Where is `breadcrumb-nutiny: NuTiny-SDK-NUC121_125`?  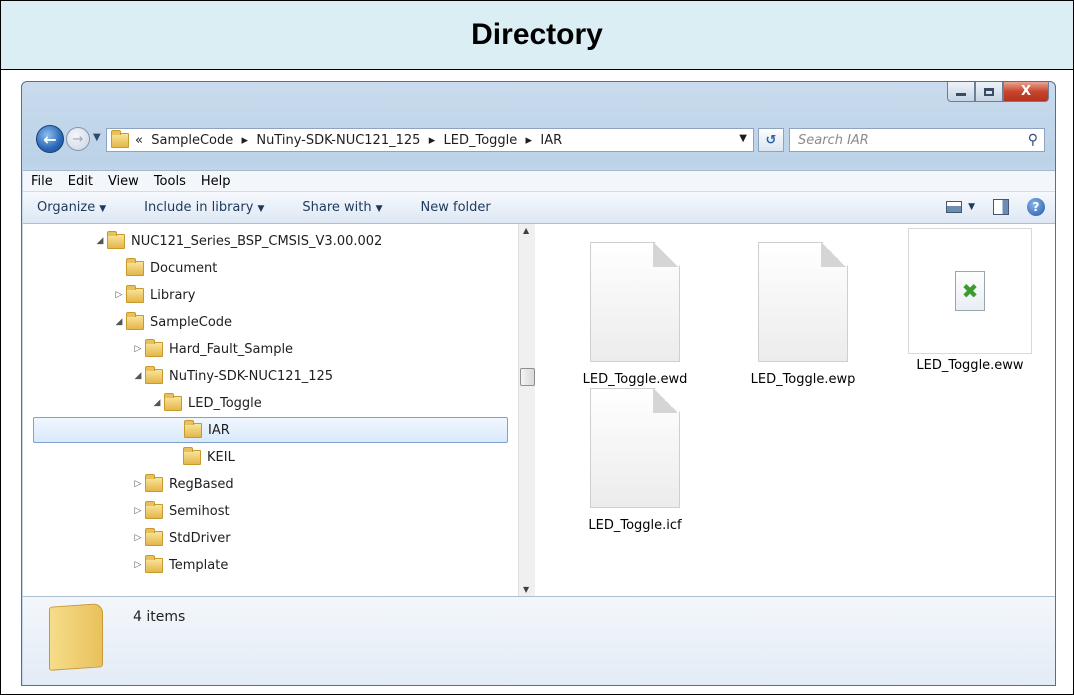 breadcrumb-nutiny: NuTiny-SDK-NUC121_125 is located at coordinates (338, 140).